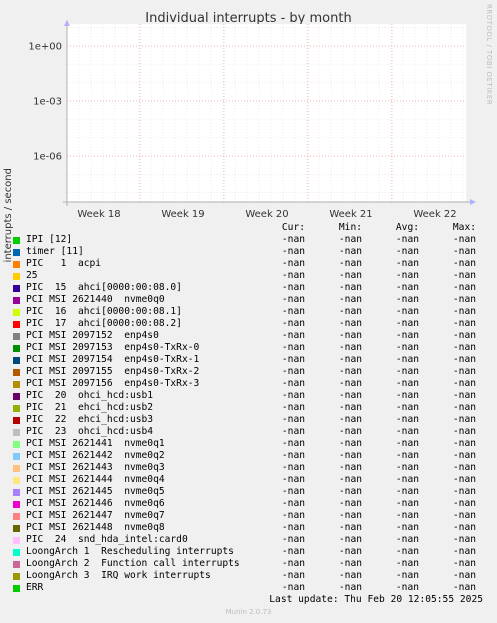 This screenshot has width=497, height=623. Describe the element at coordinates (47, 102) in the screenshot. I see `y-tick-label: 1e-03` at that location.